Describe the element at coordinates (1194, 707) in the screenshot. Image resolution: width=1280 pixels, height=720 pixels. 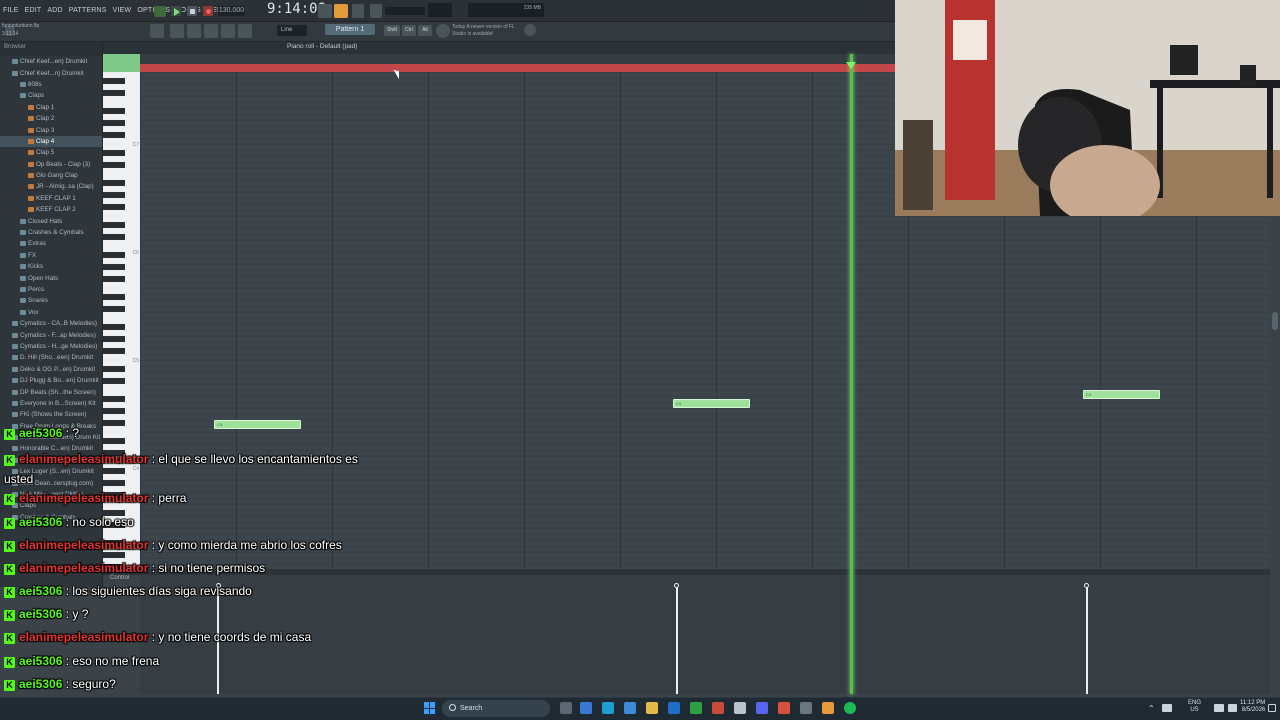
I see `language-indicator: ENG US` at that location.